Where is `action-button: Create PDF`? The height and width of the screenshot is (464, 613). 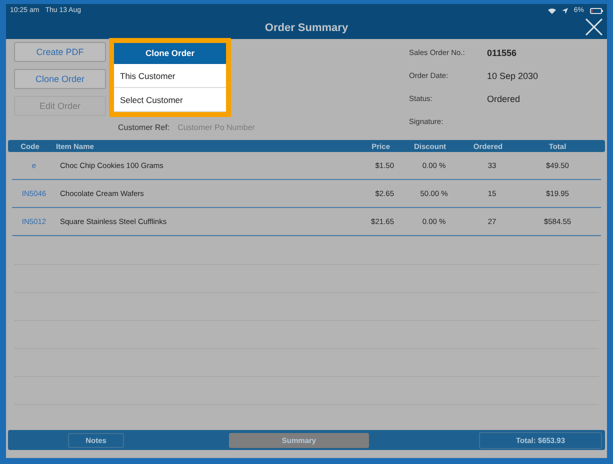 action-button: Create PDF is located at coordinates (60, 52).